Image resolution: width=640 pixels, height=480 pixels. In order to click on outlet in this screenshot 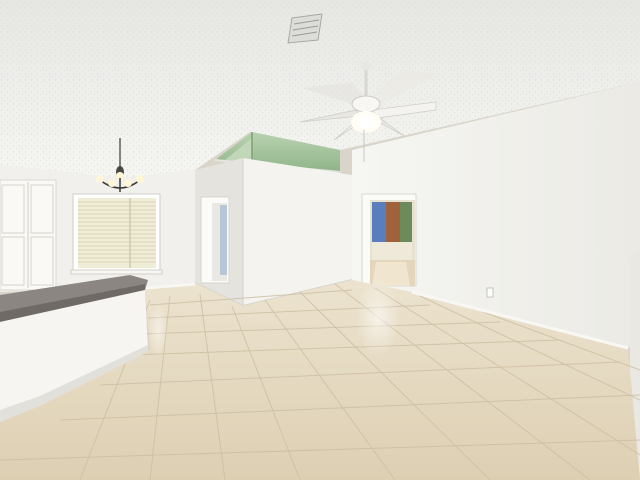, I will do `click(490, 292)`.